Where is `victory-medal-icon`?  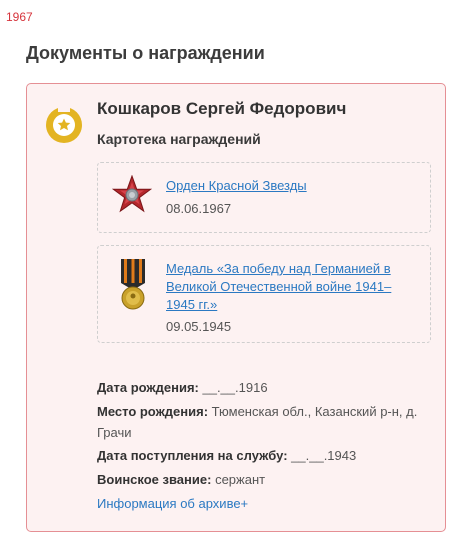
victory-medal-icon is located at coordinates (133, 284).